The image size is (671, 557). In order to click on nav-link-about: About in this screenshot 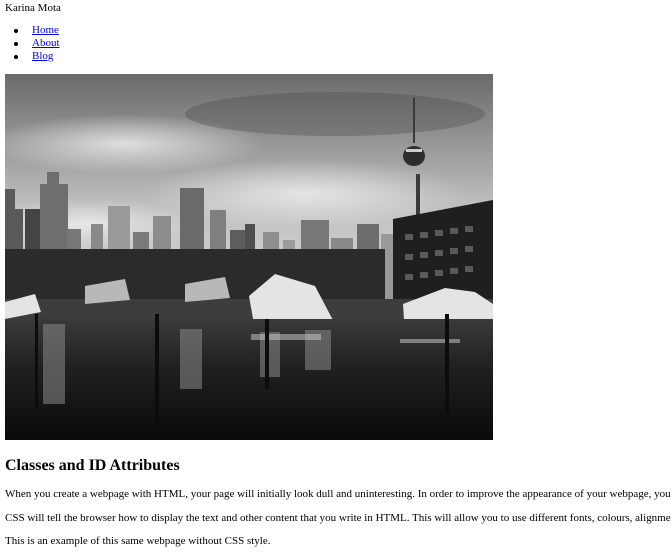, I will do `click(46, 43)`.